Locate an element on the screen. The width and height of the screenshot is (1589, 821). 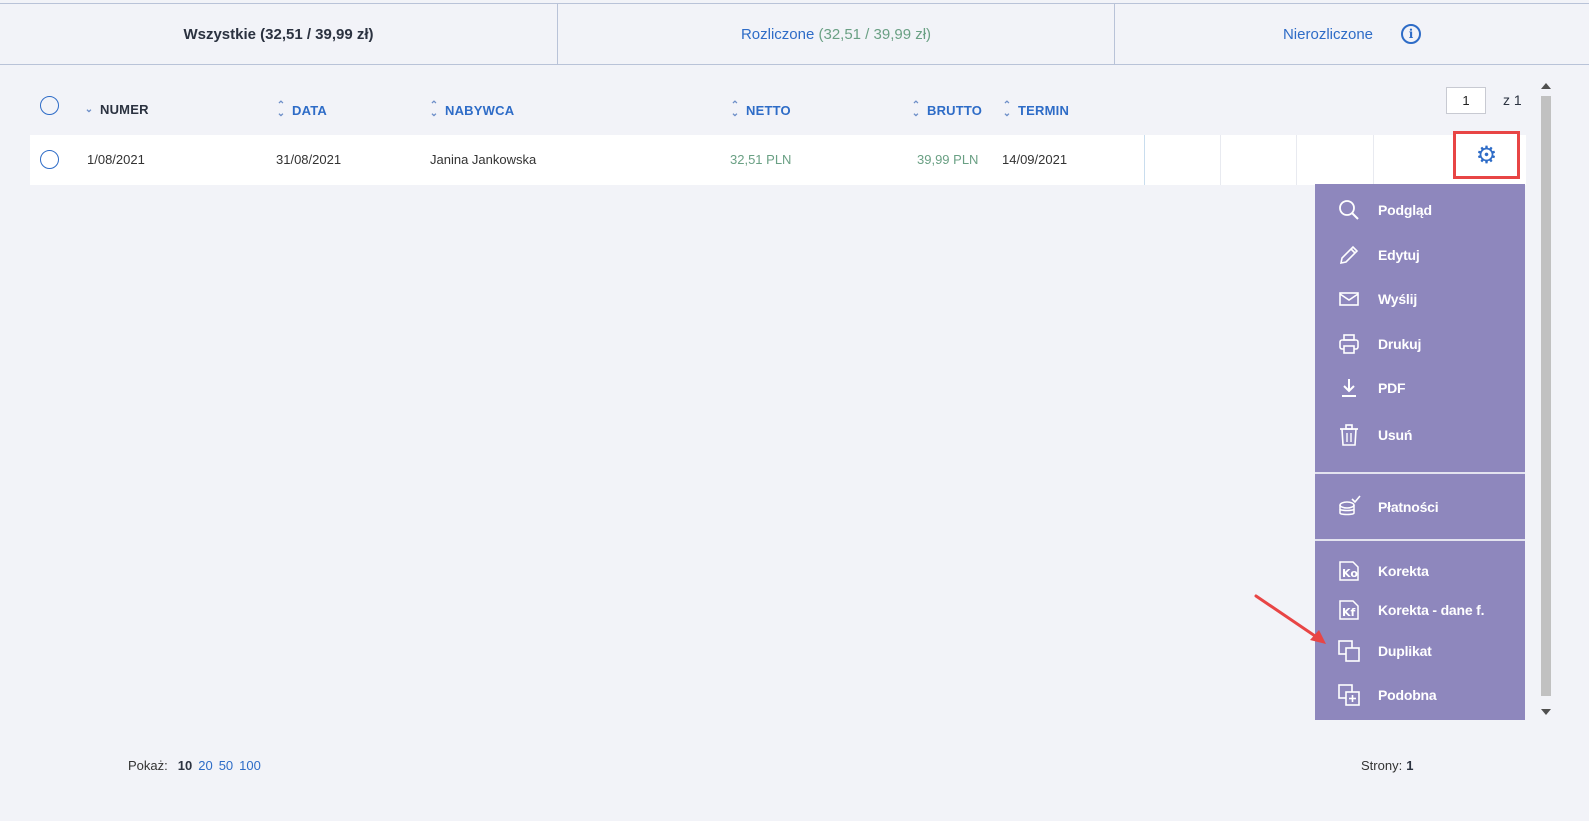
annotation-arrow-icon is located at coordinates (1290, 619).